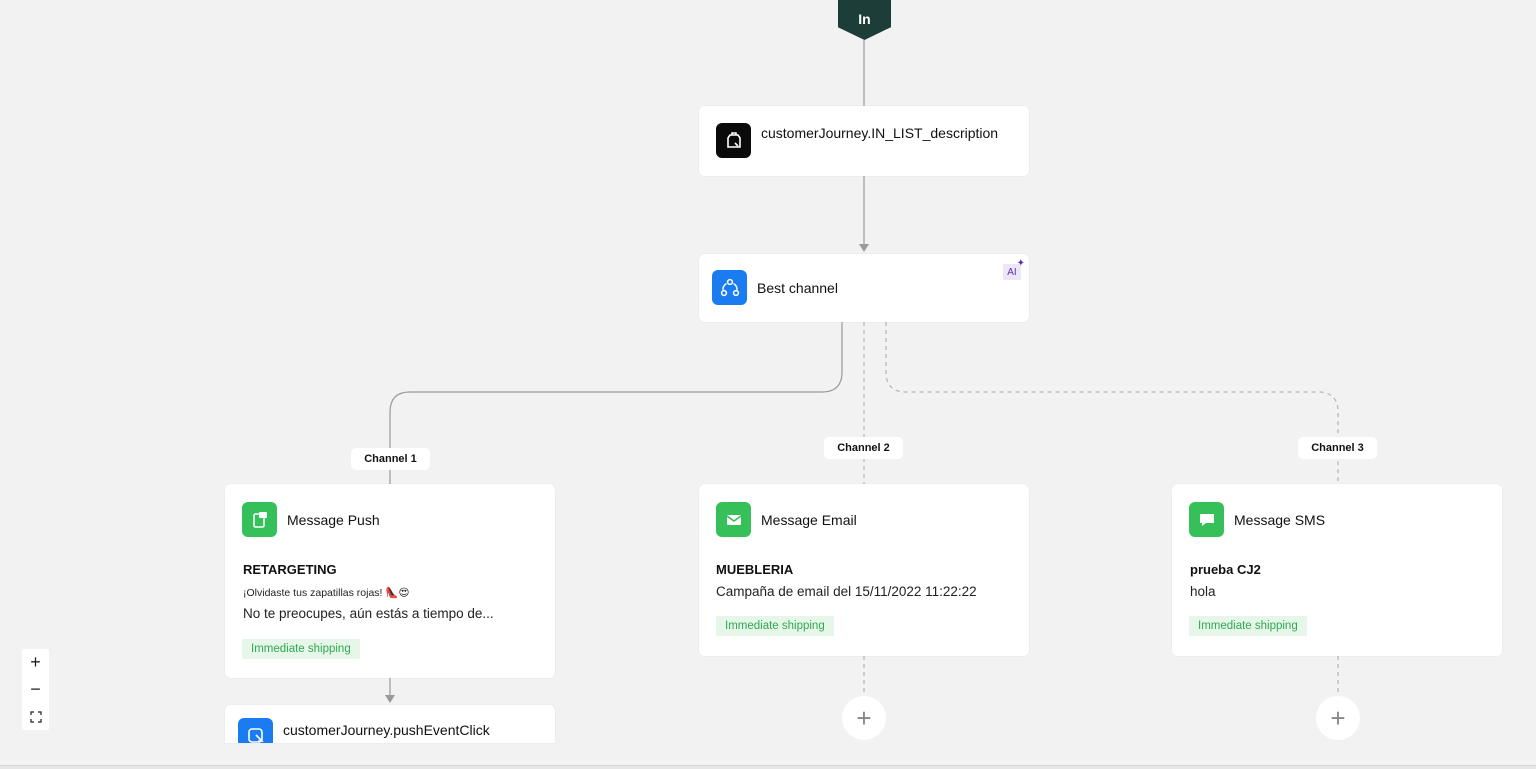 Image resolution: width=1536 pixels, height=769 pixels. I want to click on email-title: Message Email, so click(809, 519).